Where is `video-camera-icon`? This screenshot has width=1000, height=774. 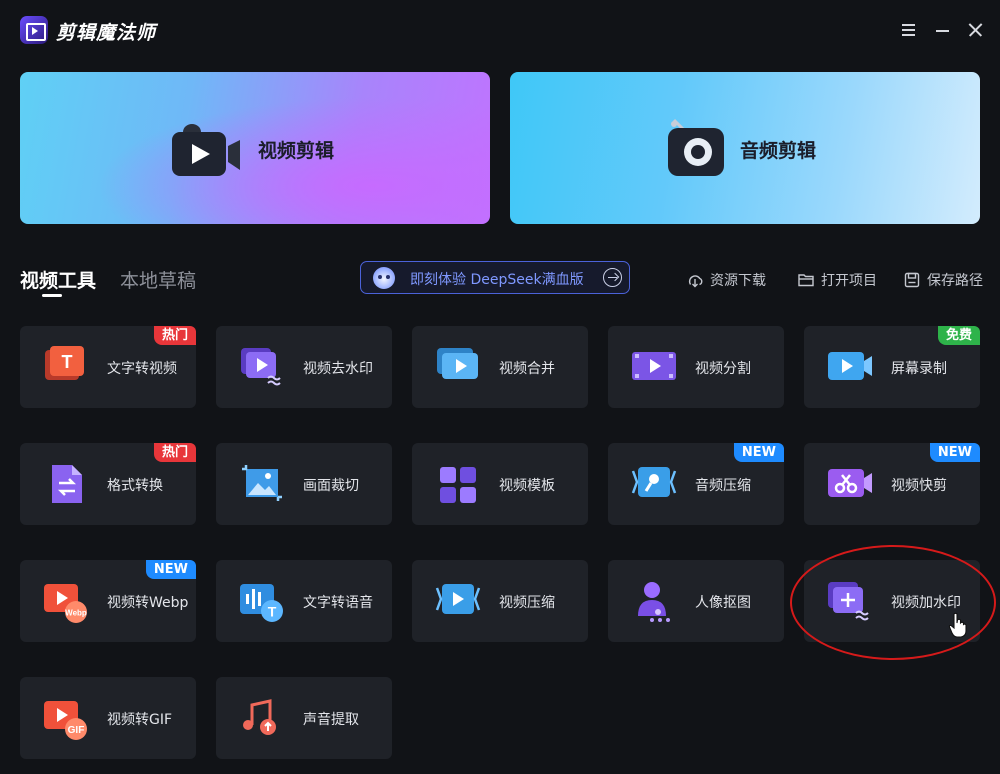 video-camera-icon is located at coordinates (206, 150).